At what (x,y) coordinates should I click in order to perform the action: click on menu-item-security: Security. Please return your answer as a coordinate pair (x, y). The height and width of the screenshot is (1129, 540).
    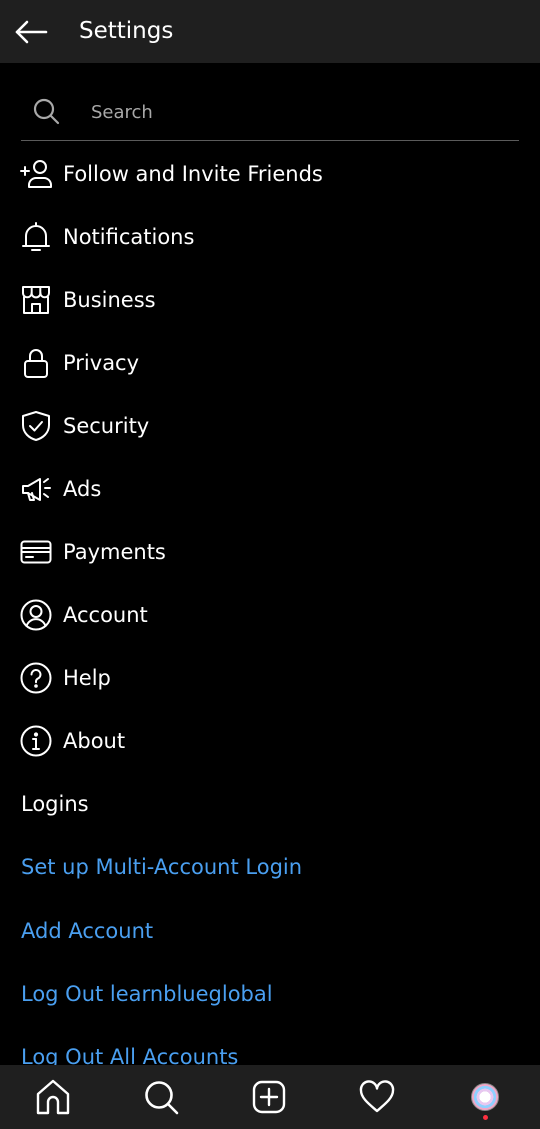
    Looking at the image, I should click on (270, 426).